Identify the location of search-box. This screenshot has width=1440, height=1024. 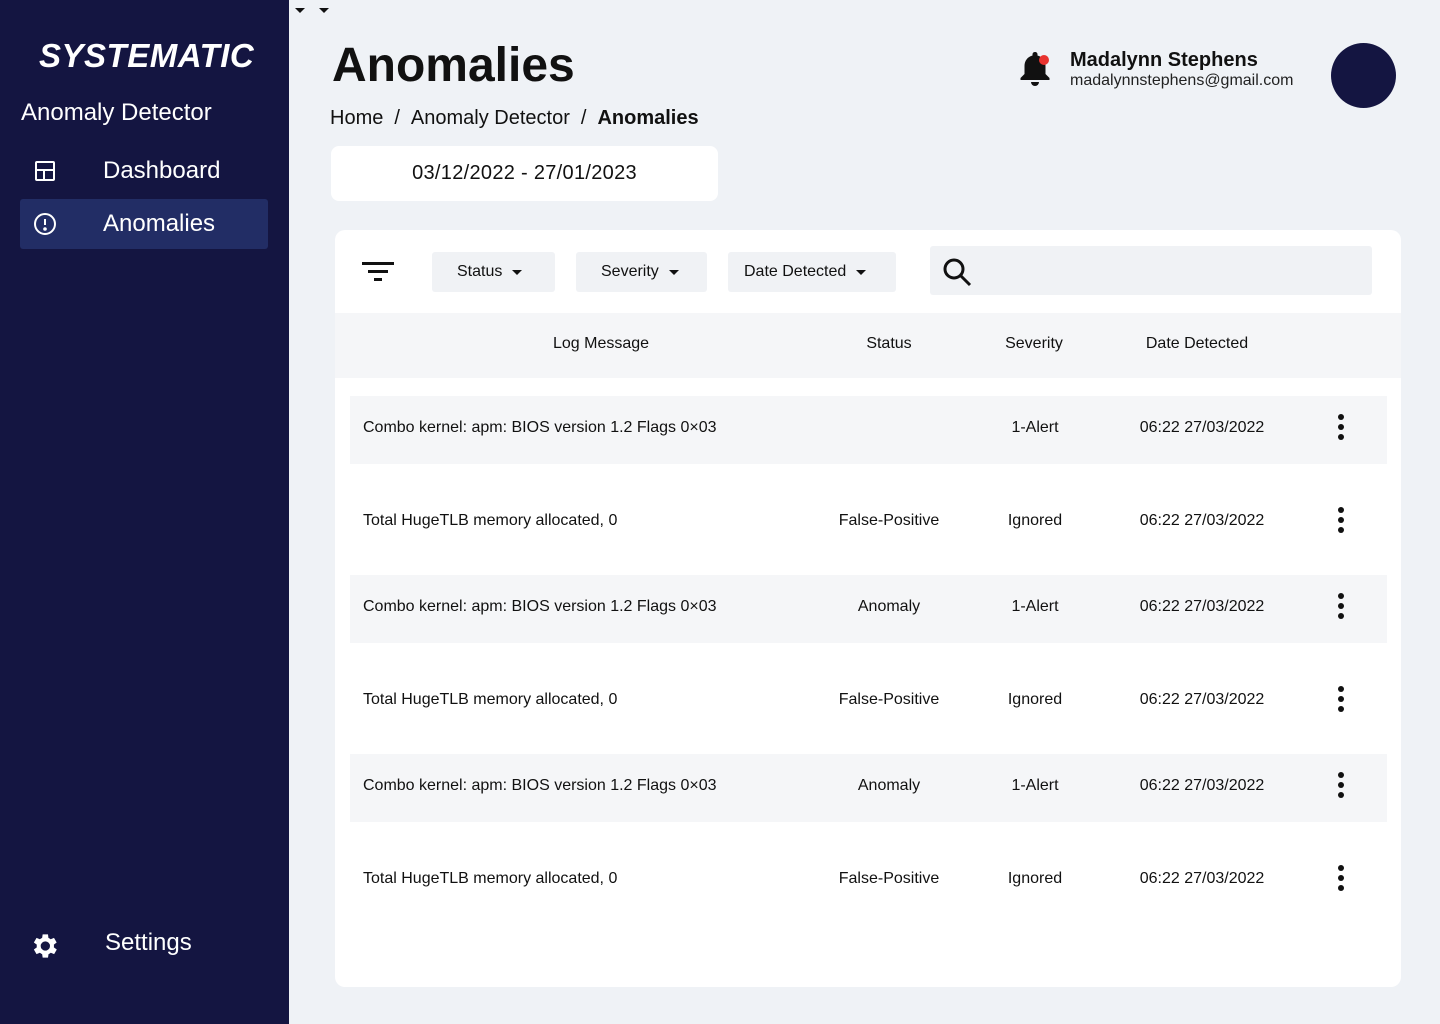
(1151, 270).